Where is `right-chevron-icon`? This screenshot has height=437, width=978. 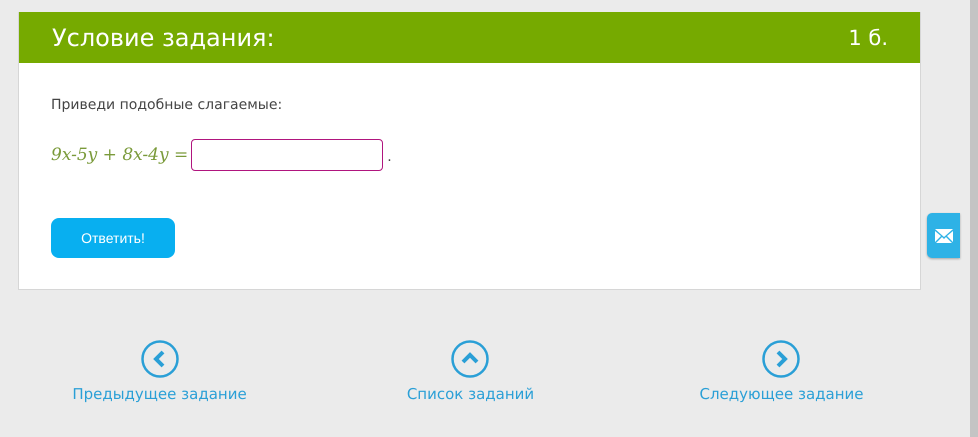
right-chevron-icon is located at coordinates (781, 359).